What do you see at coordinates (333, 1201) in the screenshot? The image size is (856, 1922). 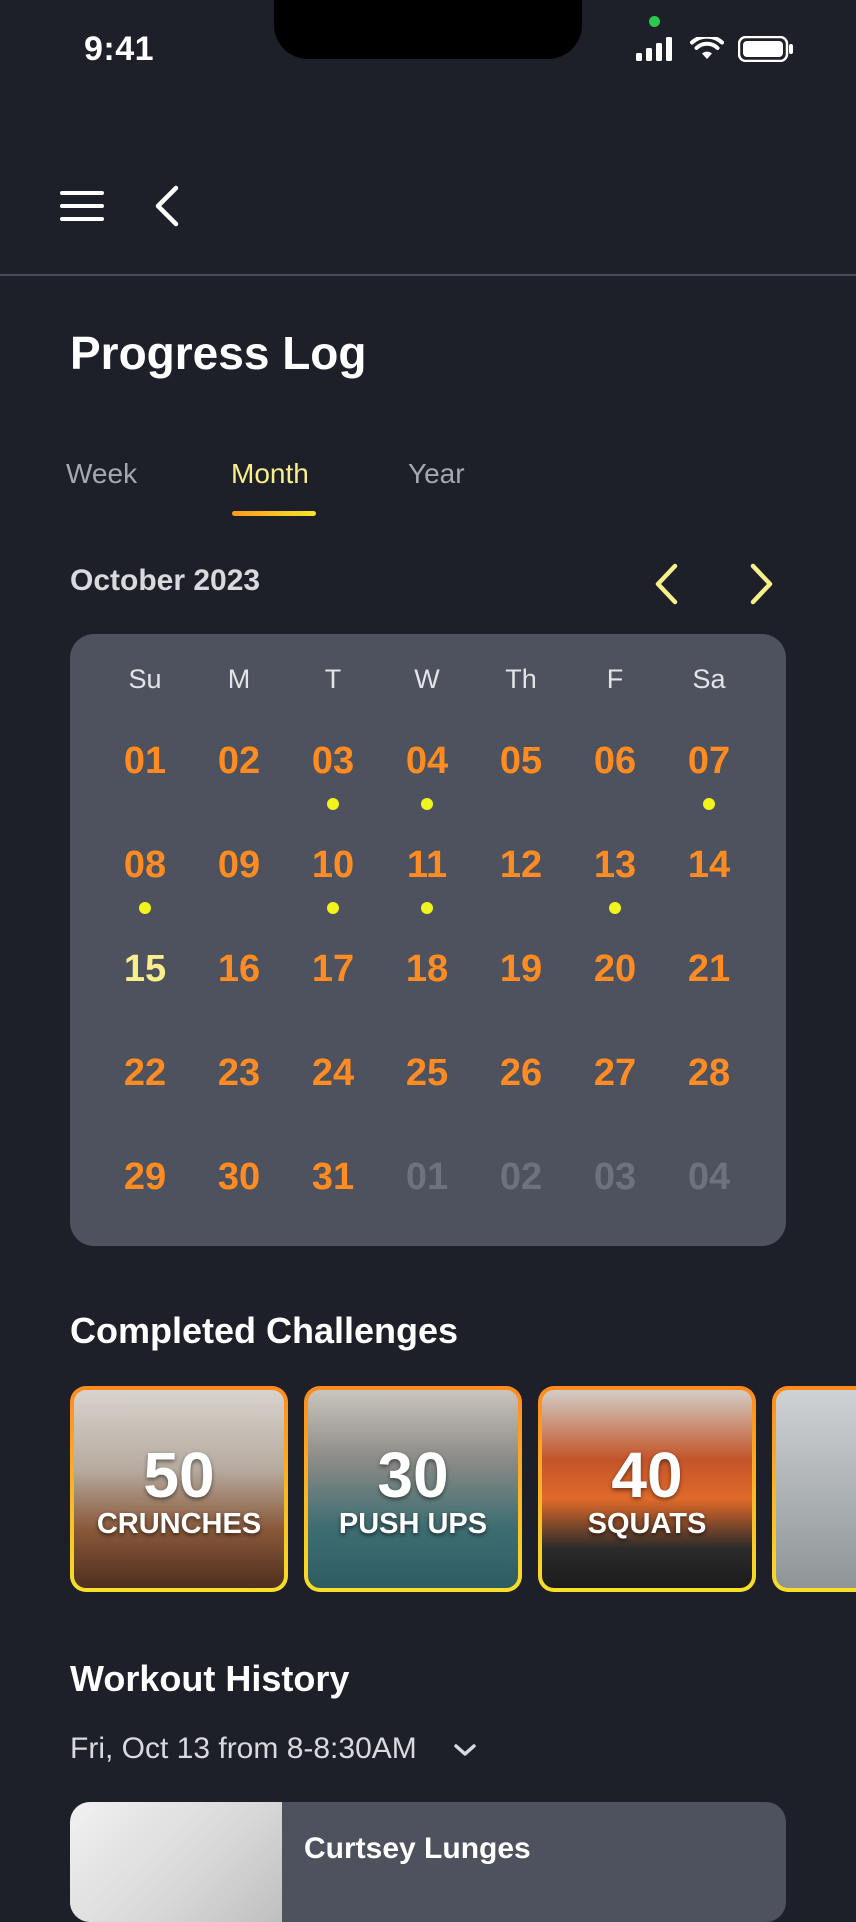 I see `calendar-day: 31` at bounding box center [333, 1201].